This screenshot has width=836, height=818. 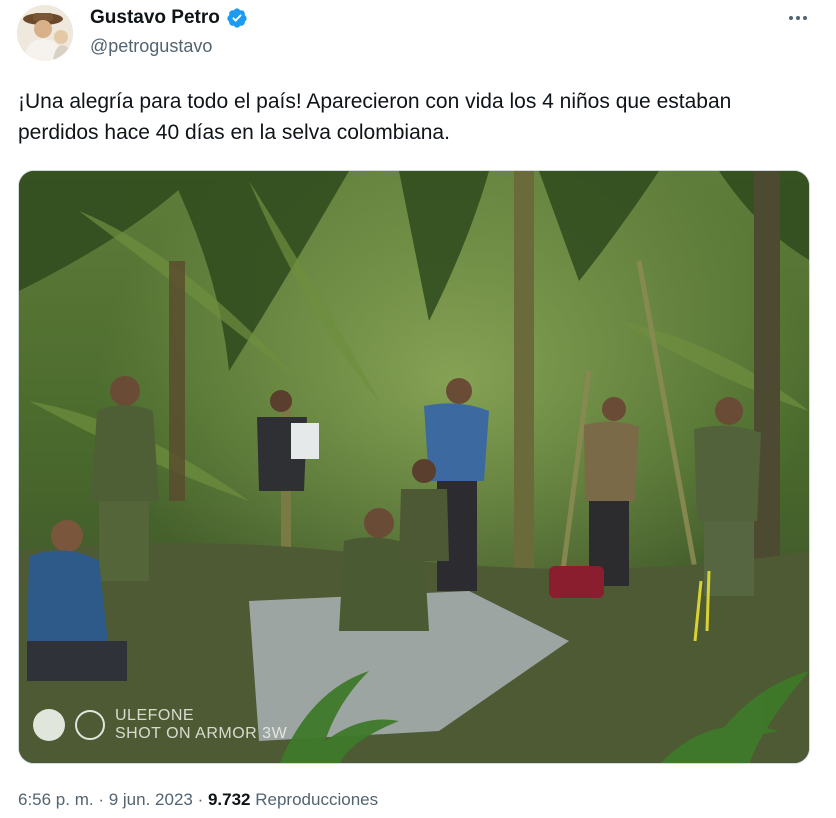 I want to click on author-handle: @petrogustavo, so click(x=151, y=46).